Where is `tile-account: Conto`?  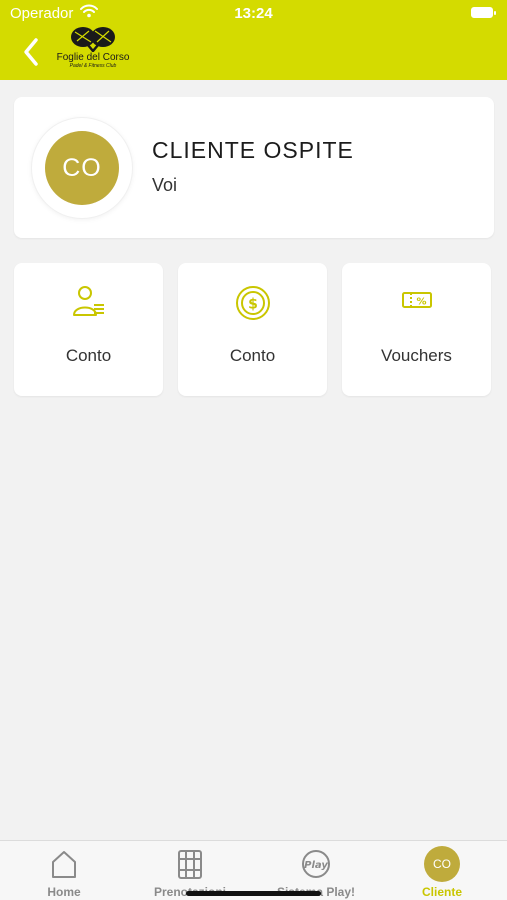
tile-account: Conto is located at coordinates (88, 329).